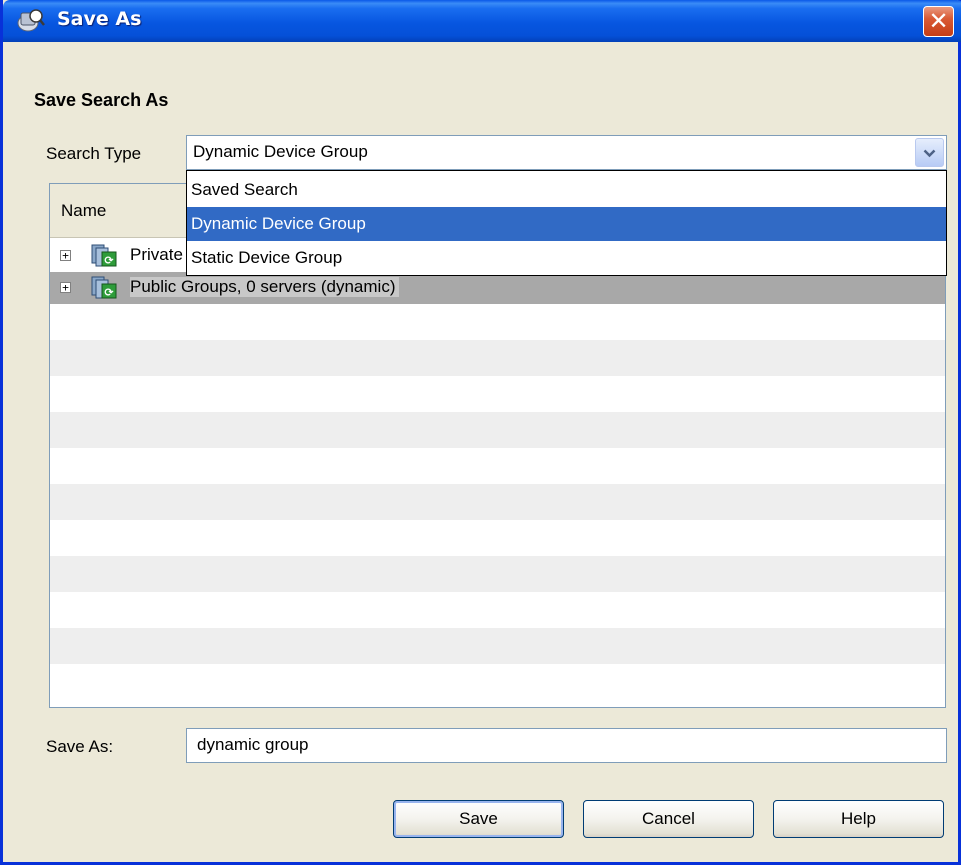 This screenshot has width=961, height=865. Describe the element at coordinates (99, 19) in the screenshot. I see `window-title: Save As` at that location.